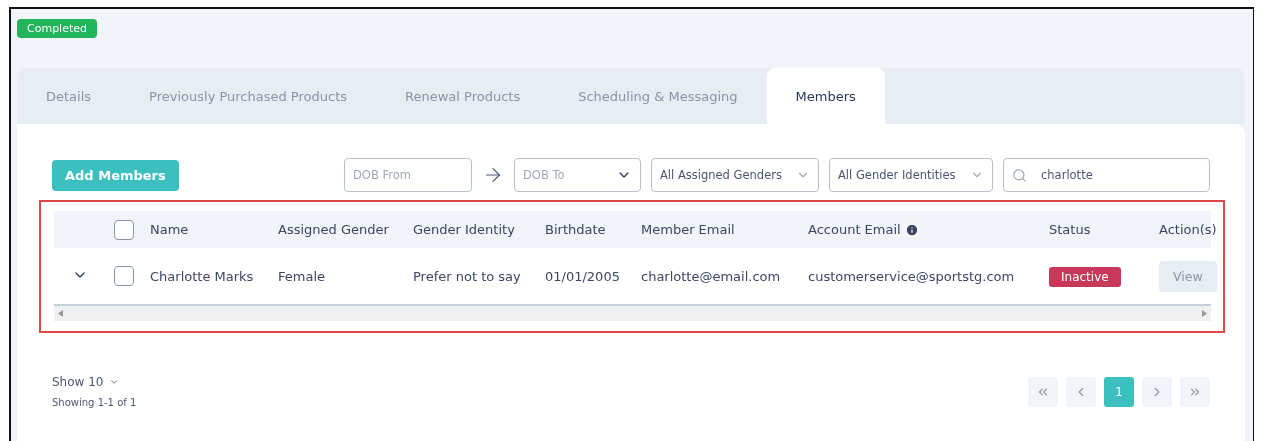 The image size is (1263, 441). Describe the element at coordinates (1043, 391) in the screenshot. I see `first-page-button` at that location.